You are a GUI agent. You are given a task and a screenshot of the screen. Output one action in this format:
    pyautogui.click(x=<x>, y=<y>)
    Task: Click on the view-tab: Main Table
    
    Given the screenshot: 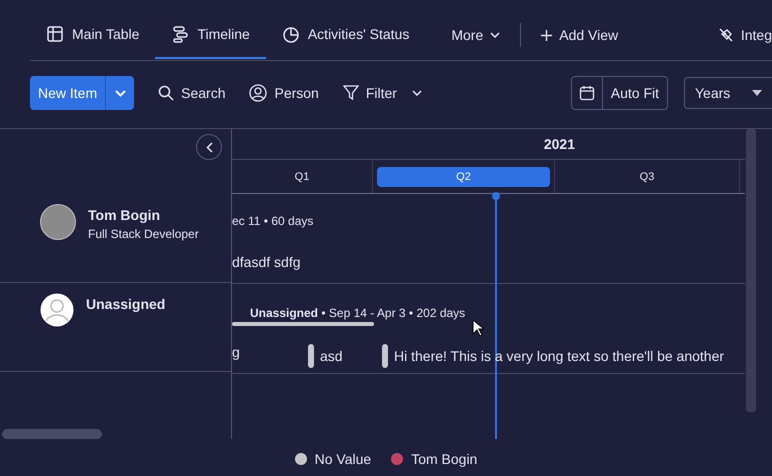 What is the action you would take?
    pyautogui.click(x=93, y=35)
    